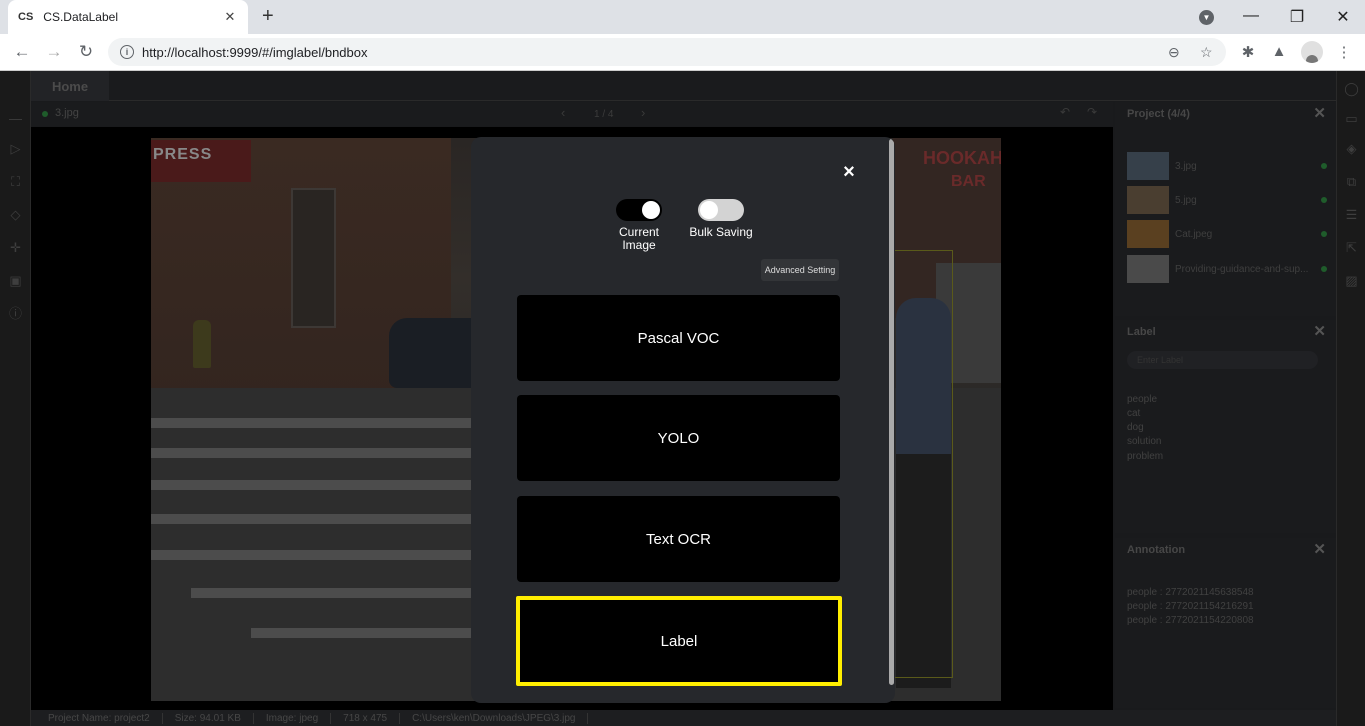 The image size is (1365, 726). What do you see at coordinates (208, 718) in the screenshot?
I see `status-size: Size: 94.01 KB` at bounding box center [208, 718].